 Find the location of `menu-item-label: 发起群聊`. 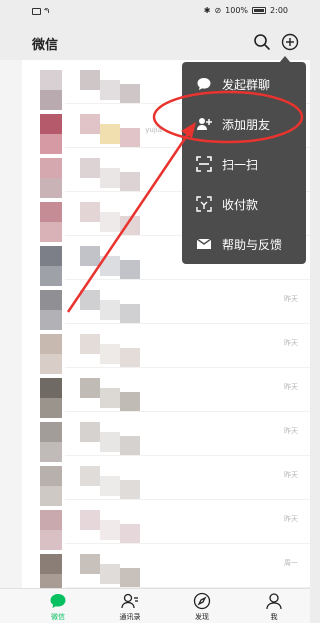

menu-item-label: 发起群聊 is located at coordinates (246, 85).